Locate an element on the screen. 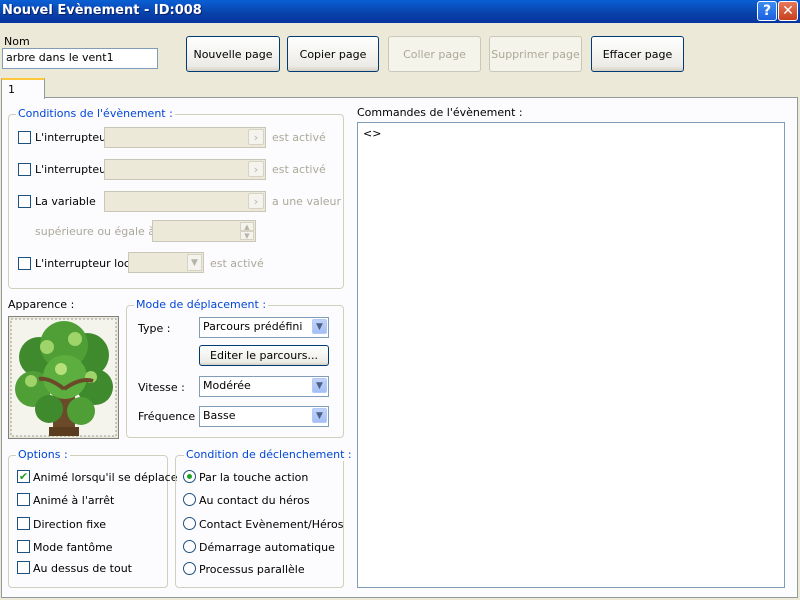 Image resolution: width=800 pixels, height=600 pixels. close-button: ✕ is located at coordinates (788, 11).